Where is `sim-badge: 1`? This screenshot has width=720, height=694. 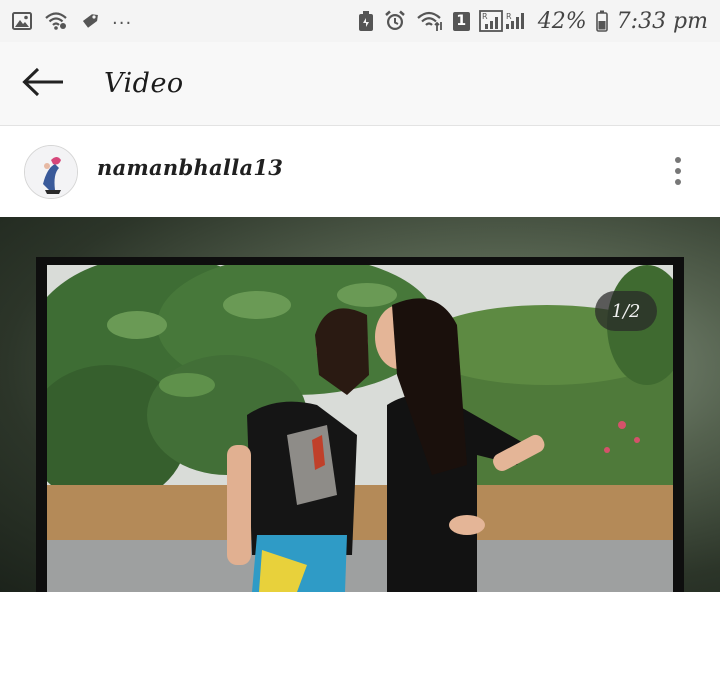
sim-badge: 1 is located at coordinates (461, 21).